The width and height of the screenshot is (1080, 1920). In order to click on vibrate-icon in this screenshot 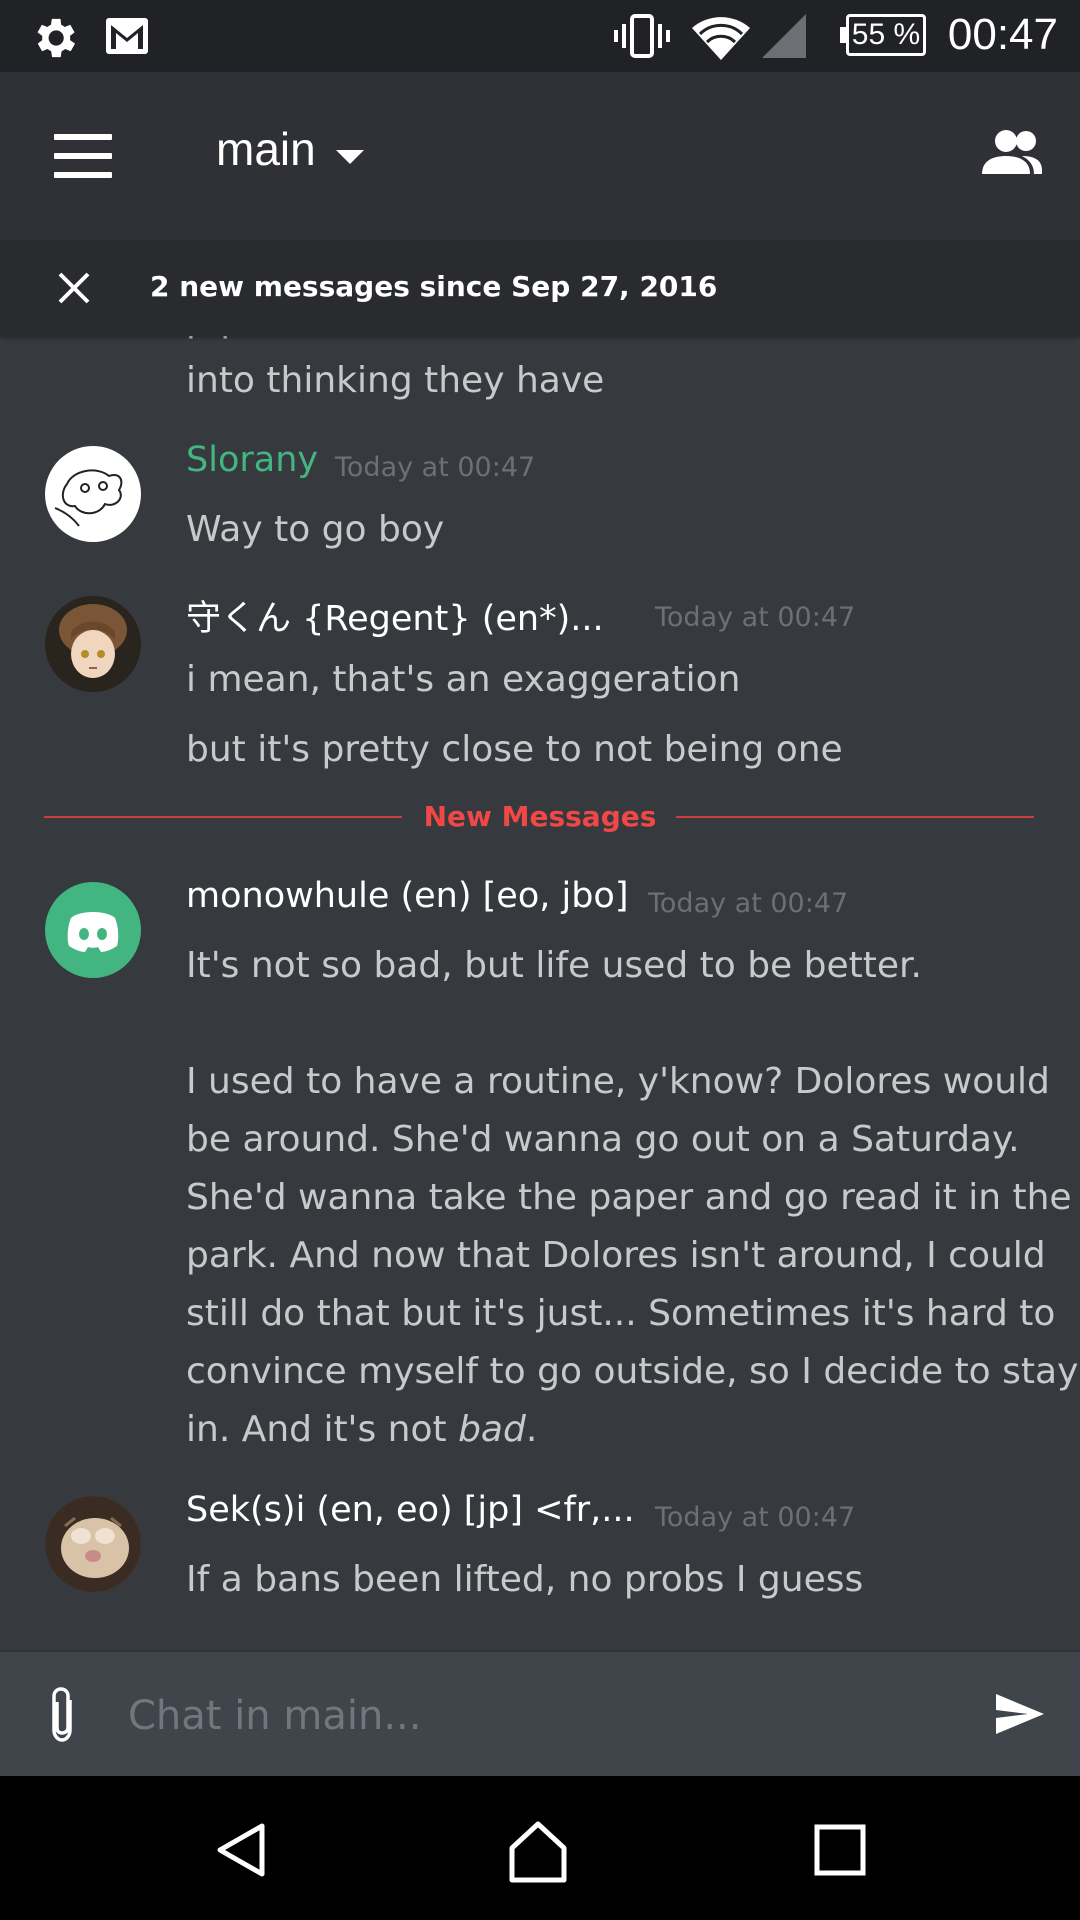, I will do `click(642, 36)`.